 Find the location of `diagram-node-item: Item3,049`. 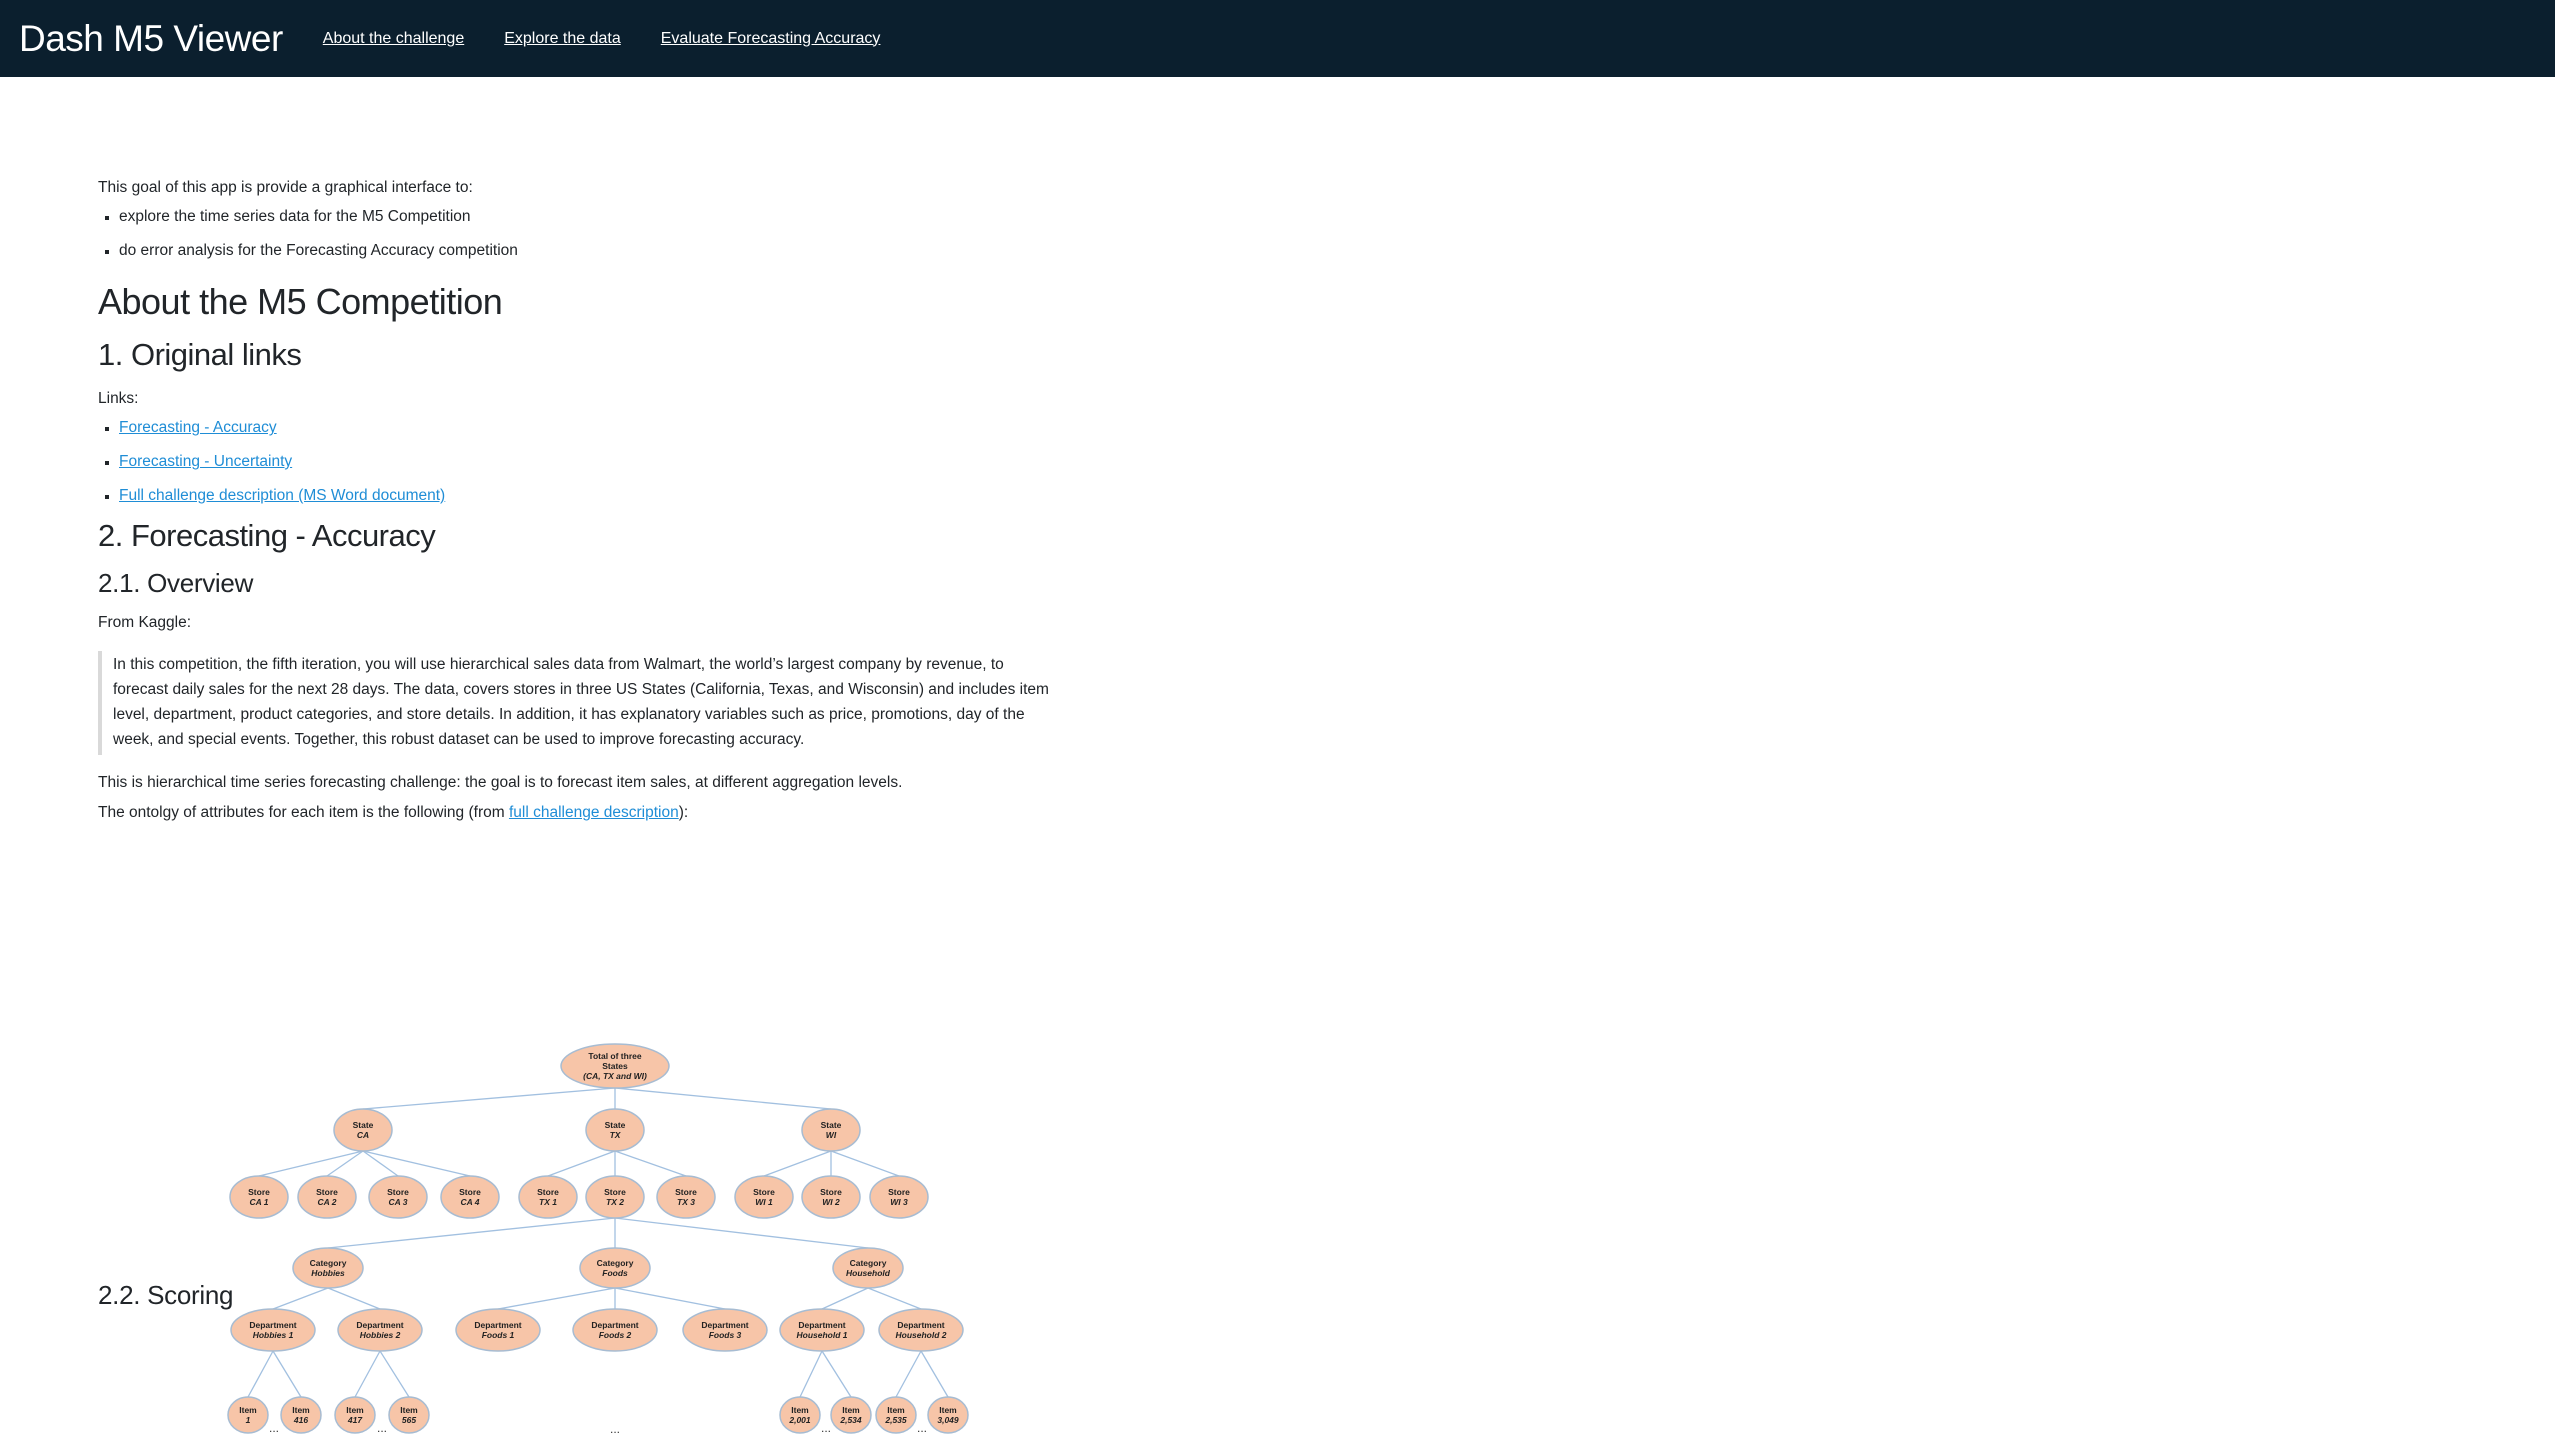

diagram-node-item: Item3,049 is located at coordinates (948, 1415).